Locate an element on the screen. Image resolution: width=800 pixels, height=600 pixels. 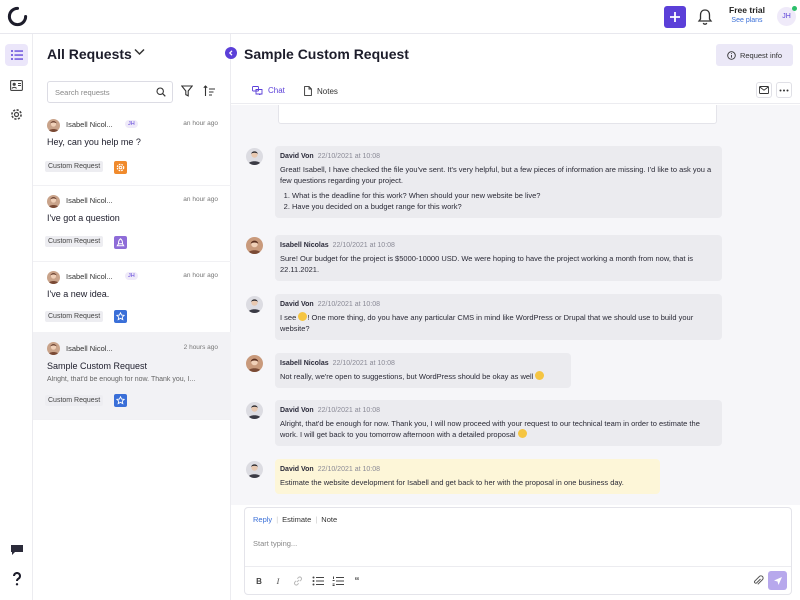
tab-note: Note is located at coordinates (329, 519).